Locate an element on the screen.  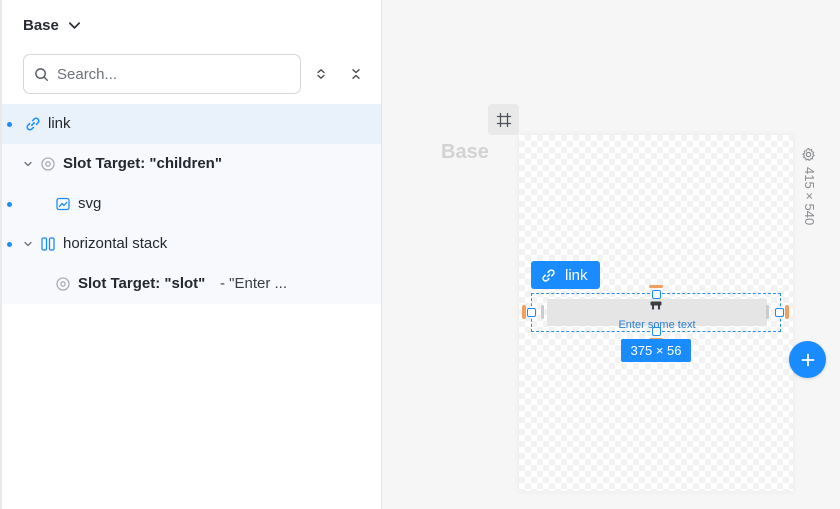
selection-label-tag: link is located at coordinates (565, 275).